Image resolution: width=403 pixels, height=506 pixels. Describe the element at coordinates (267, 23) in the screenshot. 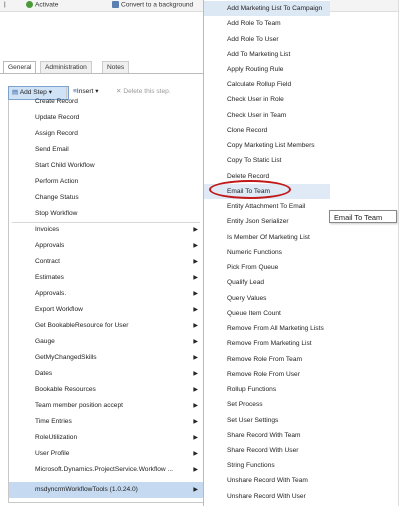

I see `submenu-item: Add Role To Team` at that location.